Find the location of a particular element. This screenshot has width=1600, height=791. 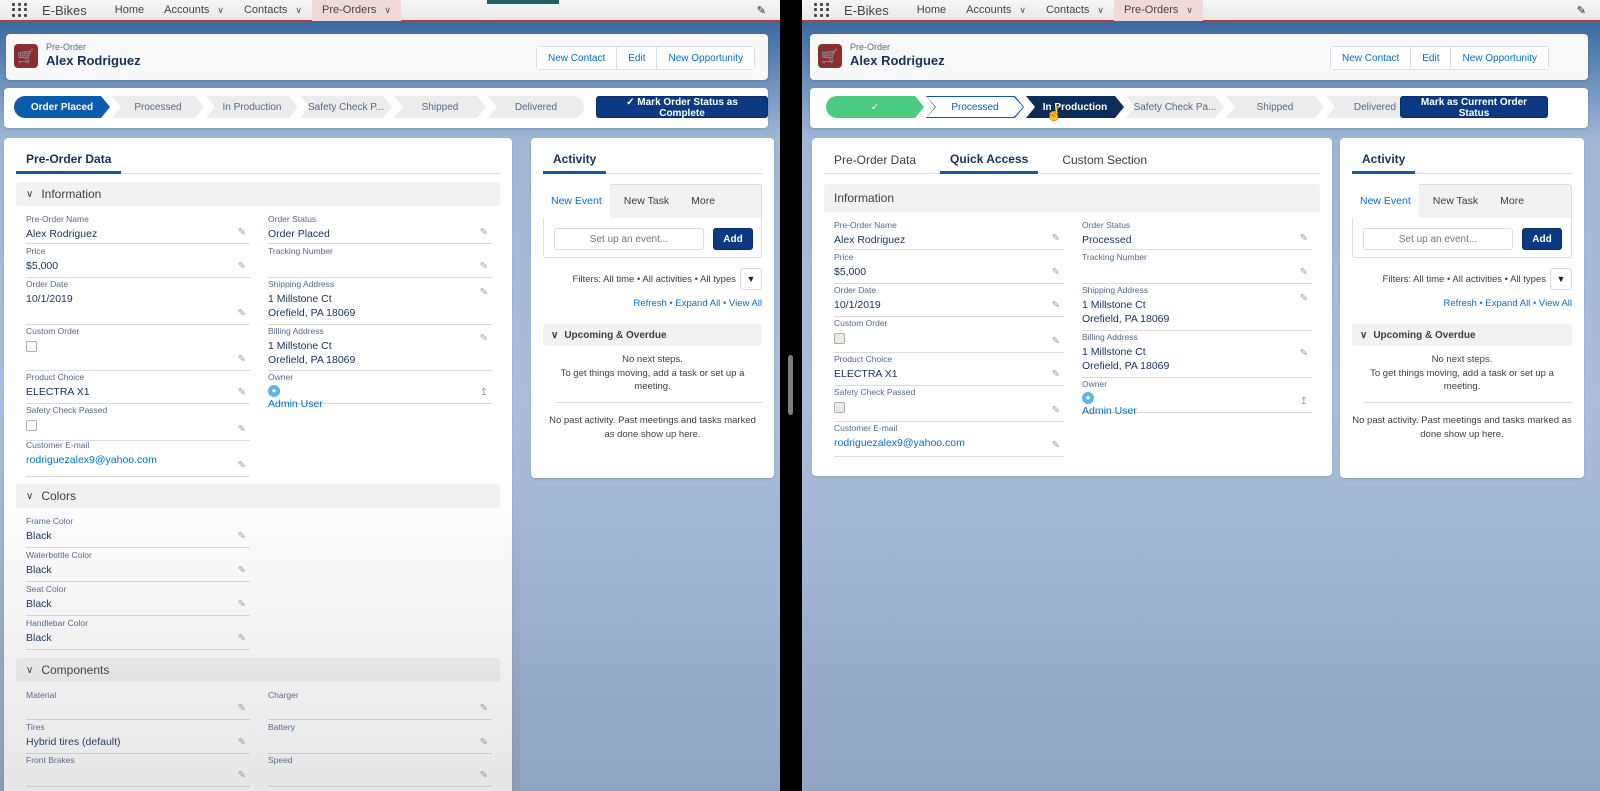

split-drag-handle is located at coordinates (790, 385).